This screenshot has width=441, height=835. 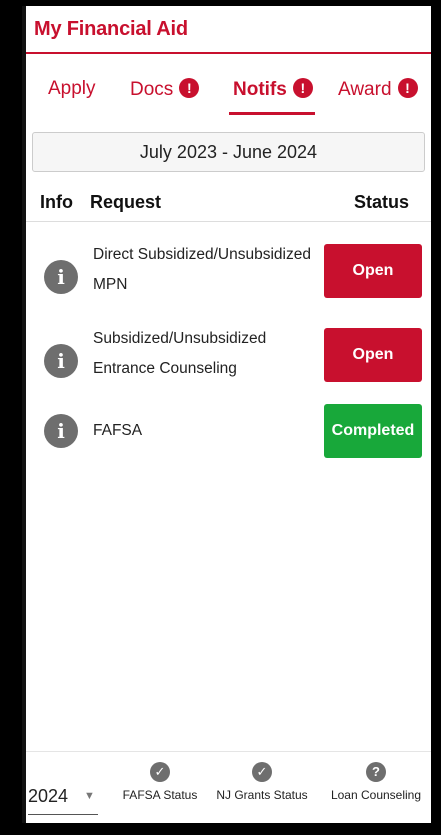 I want to click on nav-fafsa-status: ✓ FAFSA Status, so click(x=160, y=782).